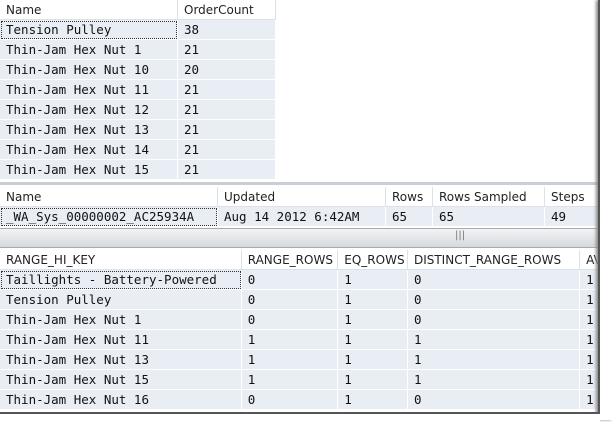 The height and width of the screenshot is (422, 613). I want to click on column-header: OrderCount, so click(227, 10).